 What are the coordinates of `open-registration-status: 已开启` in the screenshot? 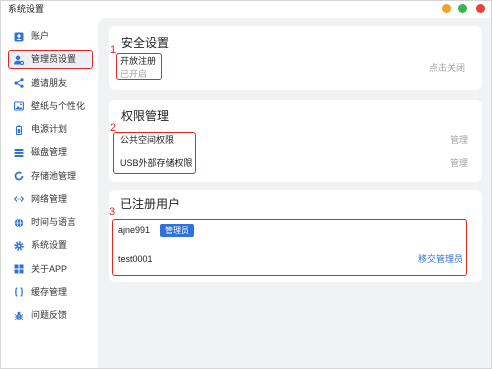 It's located at (134, 74).